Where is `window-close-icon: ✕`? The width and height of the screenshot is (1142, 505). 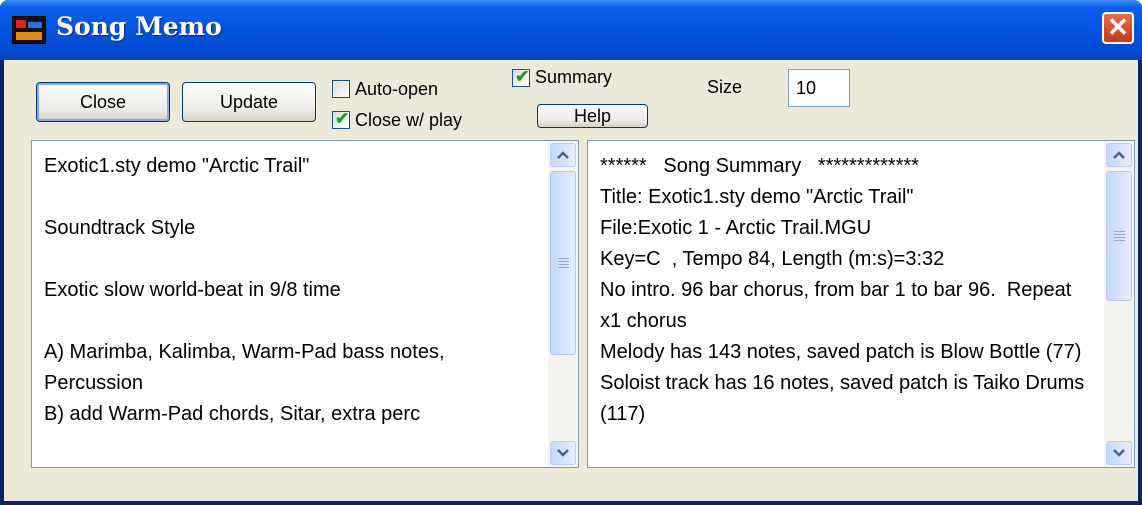 window-close-icon: ✕ is located at coordinates (1118, 28).